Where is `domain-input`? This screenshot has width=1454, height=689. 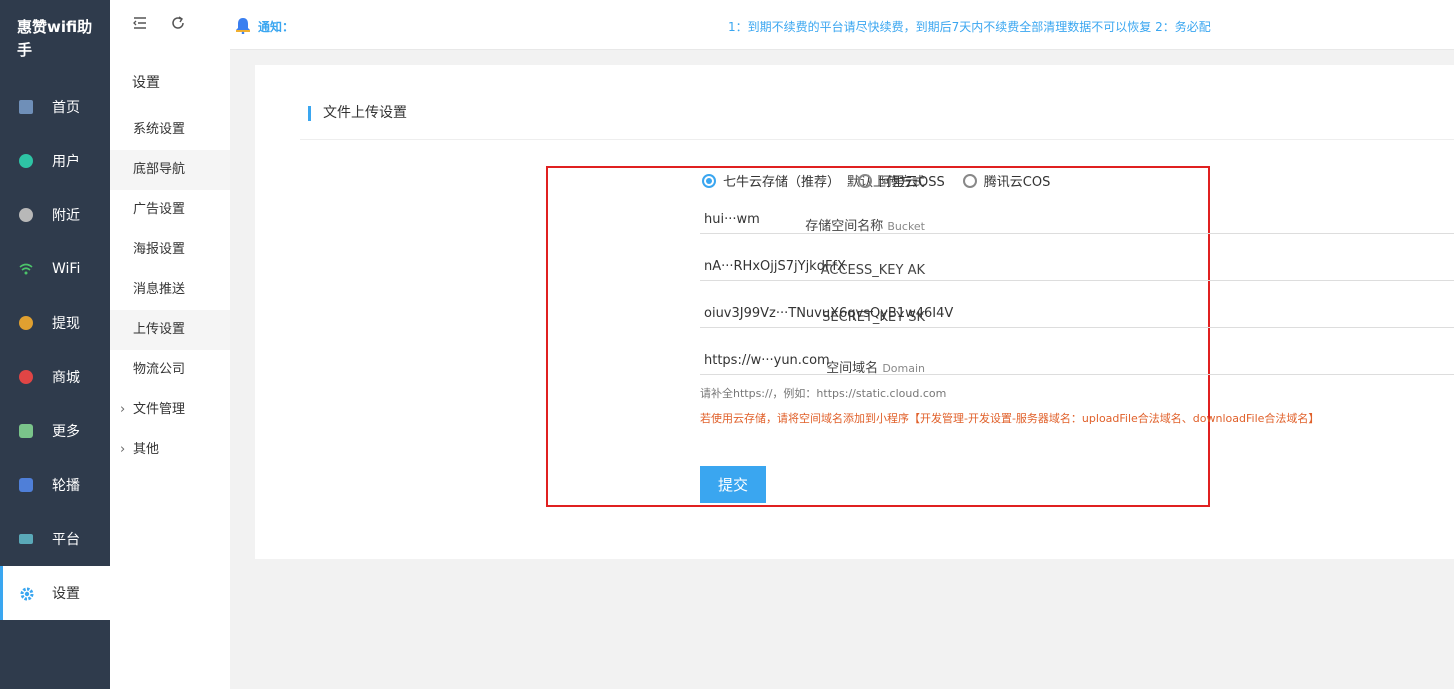 domain-input is located at coordinates (1077, 361).